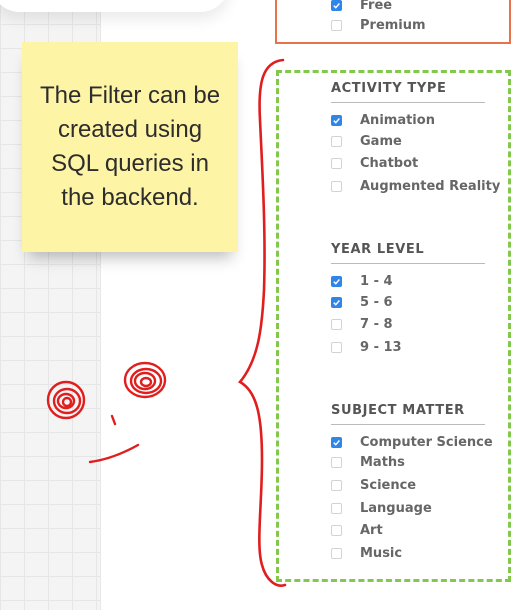 This screenshot has height=610, width=519. Describe the element at coordinates (114, 453) in the screenshot. I see `mouth-line-drawing` at that location.